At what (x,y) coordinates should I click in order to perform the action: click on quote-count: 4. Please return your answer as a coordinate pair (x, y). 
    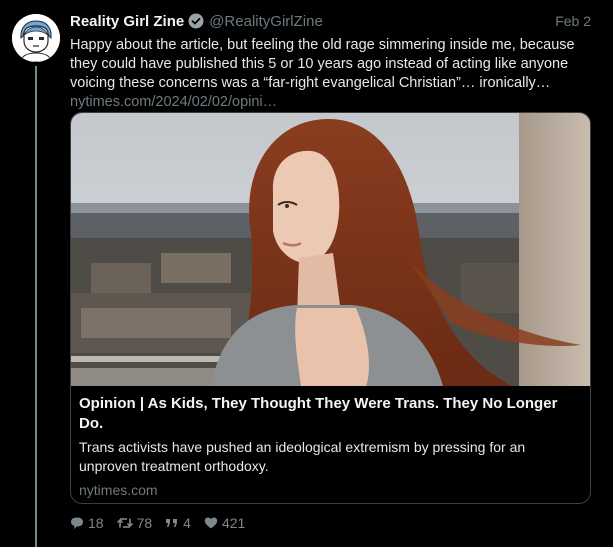
    Looking at the image, I should click on (187, 523).